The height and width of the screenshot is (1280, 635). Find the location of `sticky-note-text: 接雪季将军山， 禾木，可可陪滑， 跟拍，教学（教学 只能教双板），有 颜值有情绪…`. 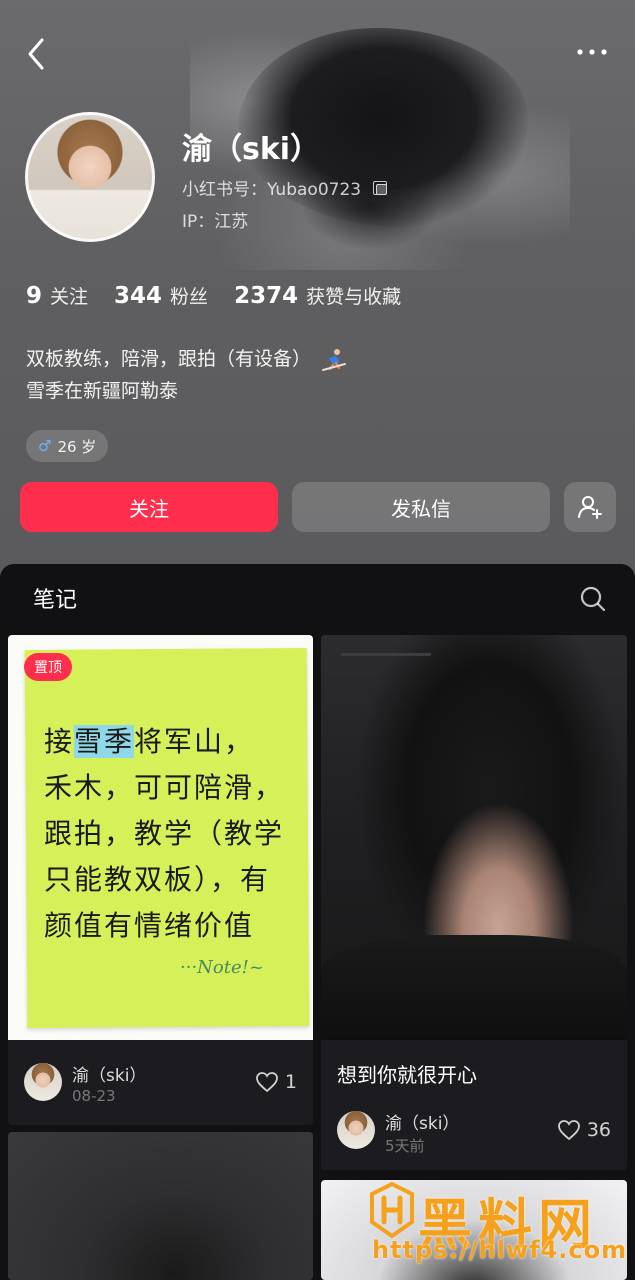

sticky-note-text: 接雪季将军山， 禾木，可可陪滑， 跟拍，教学（教学 只能教双板），有 颜值有情绪… is located at coordinates (174, 834).